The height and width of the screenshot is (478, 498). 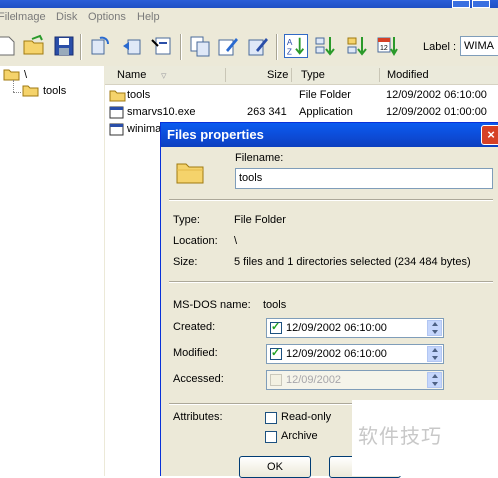 I want to click on sort-name-icon: AZ, so click(x=296, y=46).